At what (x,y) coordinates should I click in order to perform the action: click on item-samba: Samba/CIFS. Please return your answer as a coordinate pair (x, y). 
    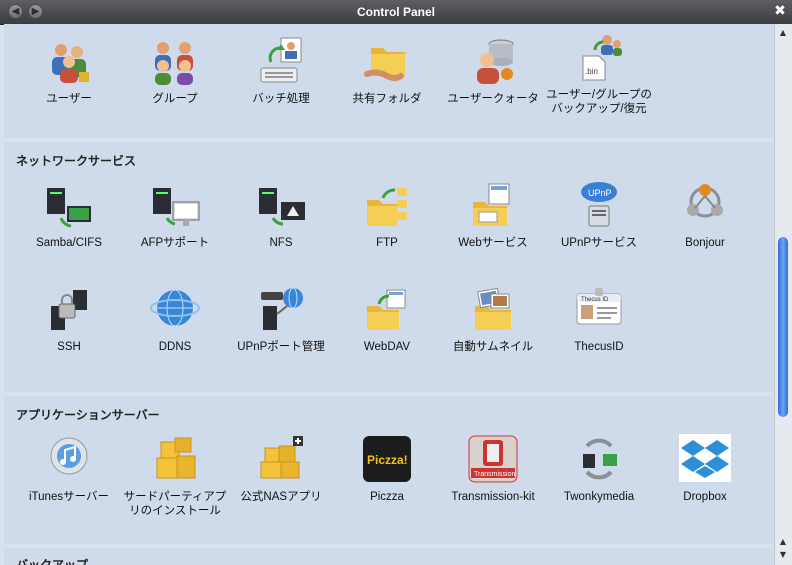
    Looking at the image, I should click on (69, 214).